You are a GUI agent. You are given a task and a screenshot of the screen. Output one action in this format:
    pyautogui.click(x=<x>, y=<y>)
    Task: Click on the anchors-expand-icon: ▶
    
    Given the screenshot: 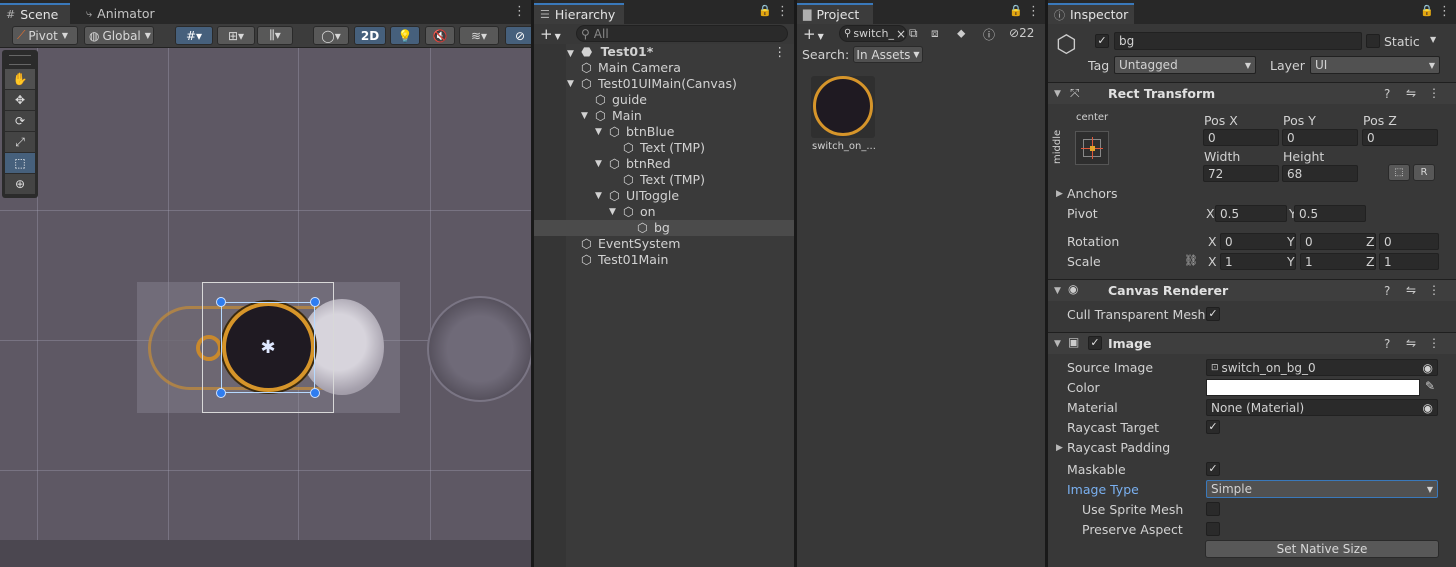 What is the action you would take?
    pyautogui.click(x=1059, y=194)
    